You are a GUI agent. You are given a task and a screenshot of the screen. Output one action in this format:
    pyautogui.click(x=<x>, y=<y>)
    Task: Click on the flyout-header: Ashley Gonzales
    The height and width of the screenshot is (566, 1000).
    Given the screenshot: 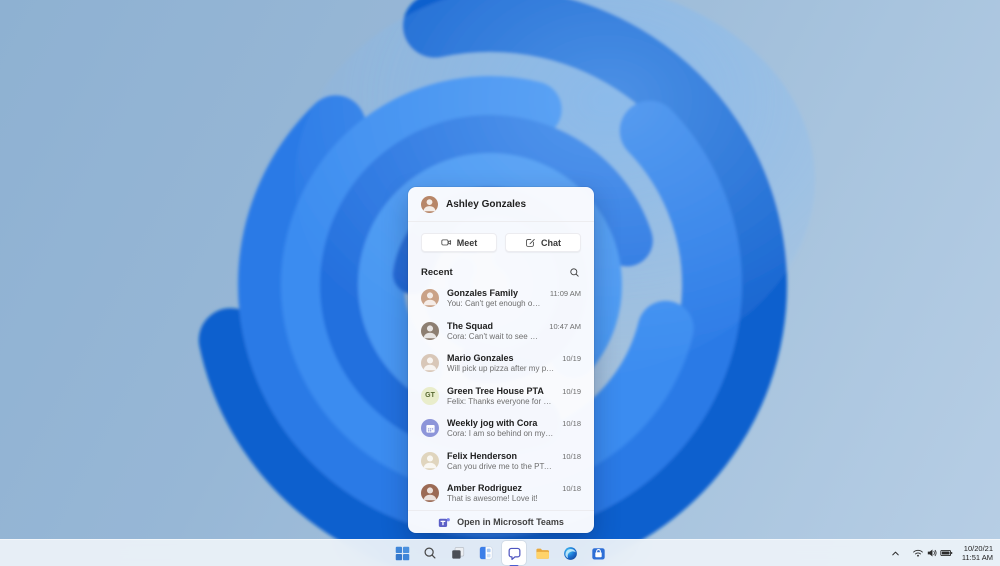 What is the action you would take?
    pyautogui.click(x=501, y=204)
    